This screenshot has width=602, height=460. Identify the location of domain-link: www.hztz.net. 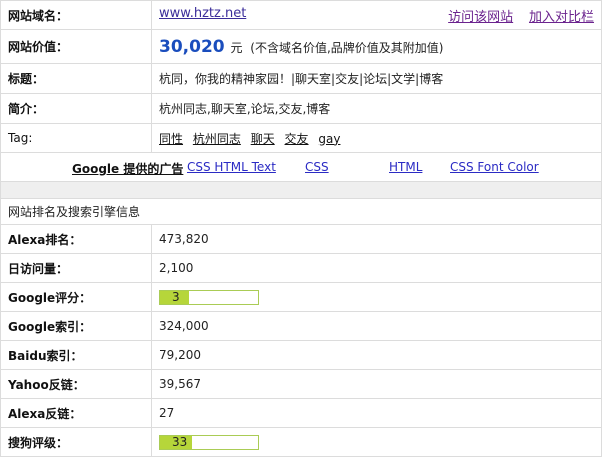
(202, 13).